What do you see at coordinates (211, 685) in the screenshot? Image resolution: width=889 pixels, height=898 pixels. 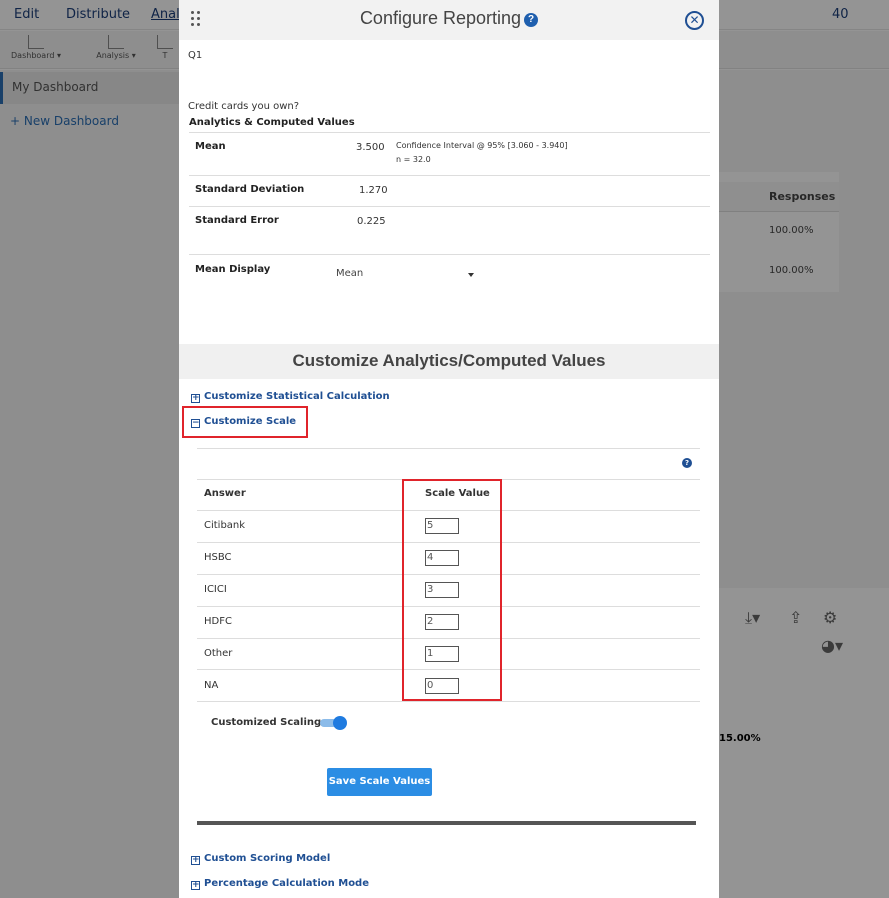 I see `answer-na: NA` at bounding box center [211, 685].